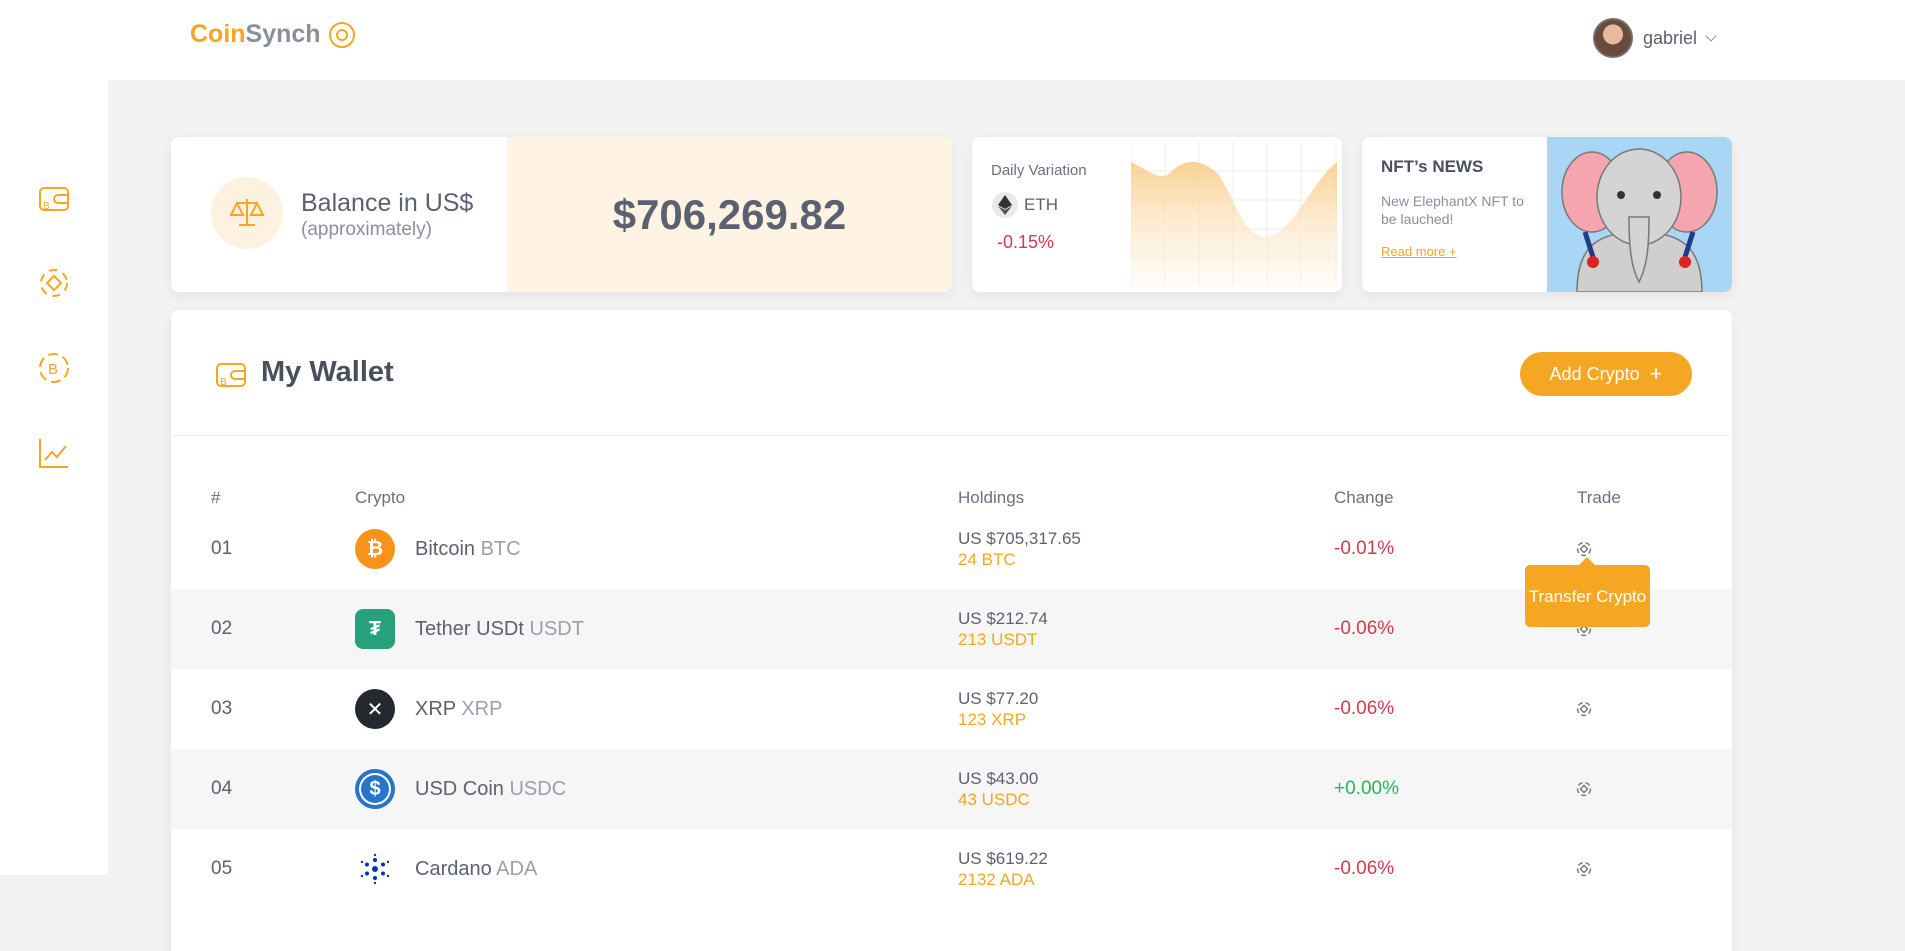  I want to click on change-value: +0.00%, so click(1366, 788).